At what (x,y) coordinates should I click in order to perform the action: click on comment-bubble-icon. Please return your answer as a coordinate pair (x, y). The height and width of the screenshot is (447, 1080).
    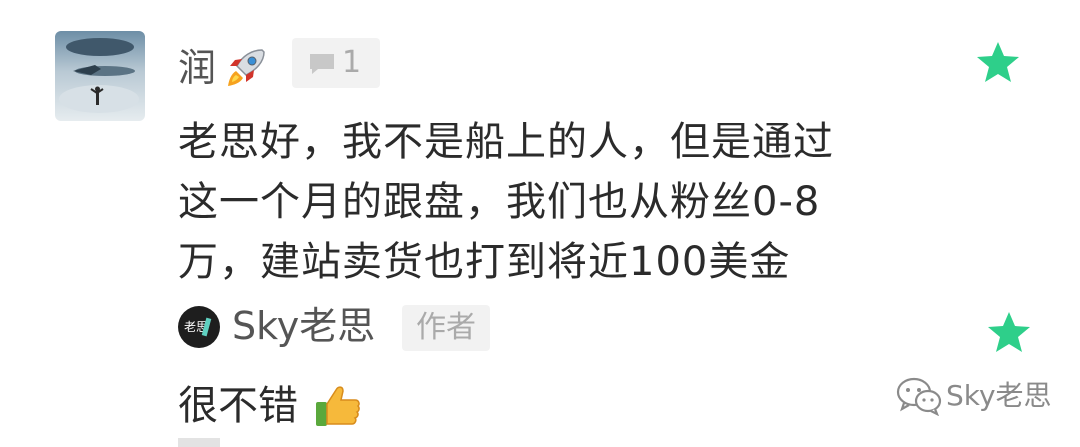
    Looking at the image, I should click on (322, 64).